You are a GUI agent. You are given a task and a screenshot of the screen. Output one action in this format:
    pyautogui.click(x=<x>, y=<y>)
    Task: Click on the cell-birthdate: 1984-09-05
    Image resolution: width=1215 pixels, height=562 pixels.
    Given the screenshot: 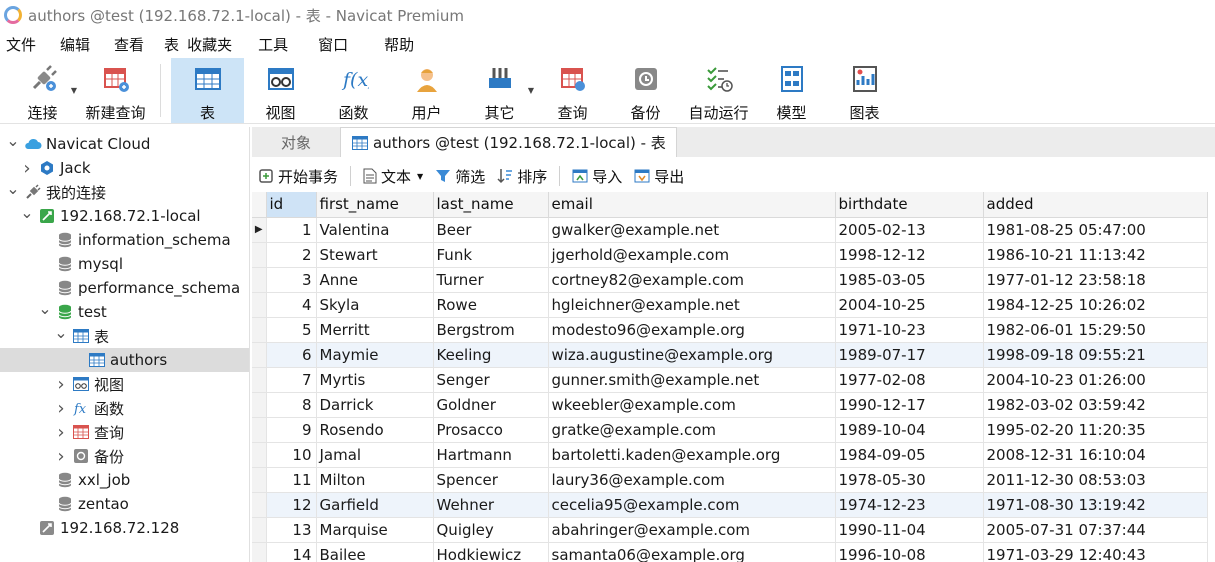 What is the action you would take?
    pyautogui.click(x=909, y=455)
    